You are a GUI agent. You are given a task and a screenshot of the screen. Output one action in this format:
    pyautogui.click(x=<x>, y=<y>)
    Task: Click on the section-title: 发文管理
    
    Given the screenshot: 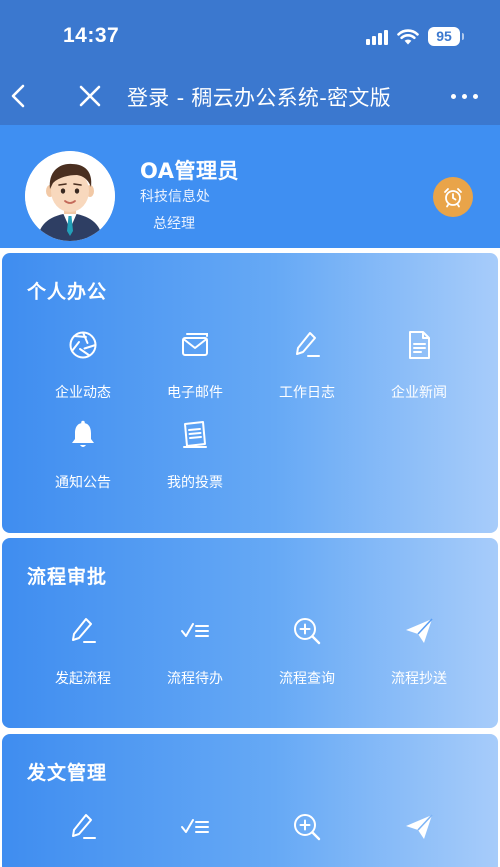 What is the action you would take?
    pyautogui.click(x=67, y=773)
    